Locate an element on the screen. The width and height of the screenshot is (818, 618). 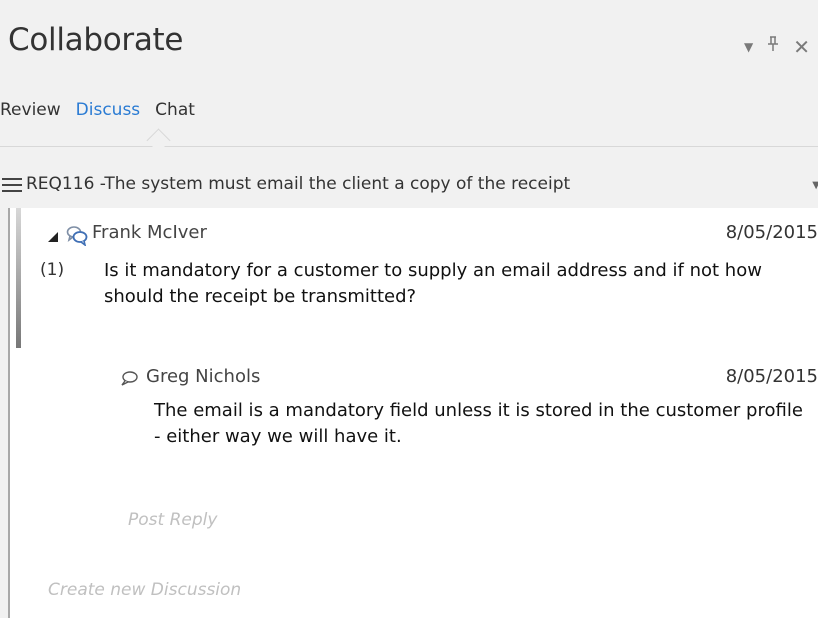
chevron-down-icon: ▼ is located at coordinates (815, 185).